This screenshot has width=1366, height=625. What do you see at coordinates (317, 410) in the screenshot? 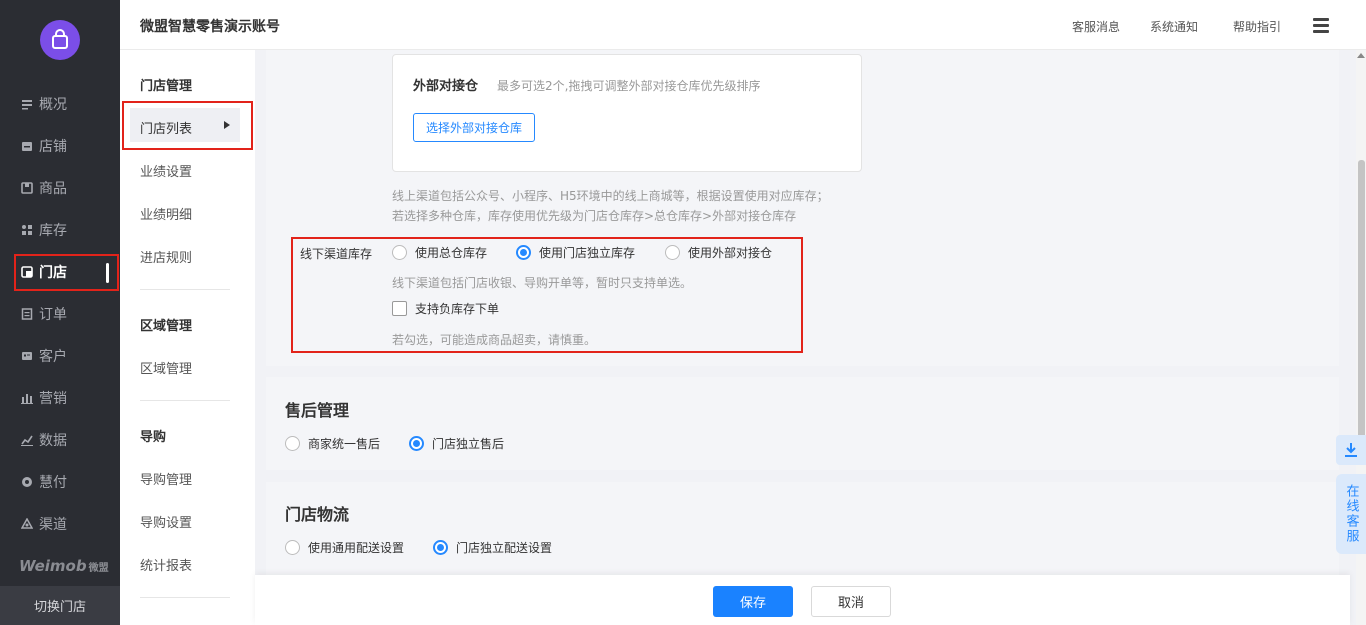
I see `aftersale-title: 售后管理` at bounding box center [317, 410].